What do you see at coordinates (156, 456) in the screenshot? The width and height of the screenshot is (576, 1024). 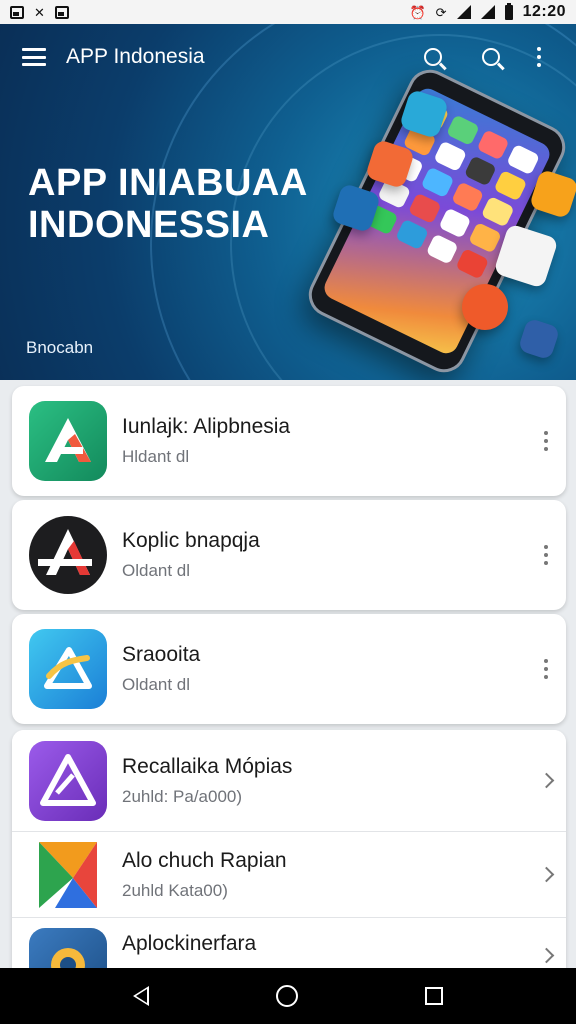 I see `list-item-subtitle: Hldant dl` at bounding box center [156, 456].